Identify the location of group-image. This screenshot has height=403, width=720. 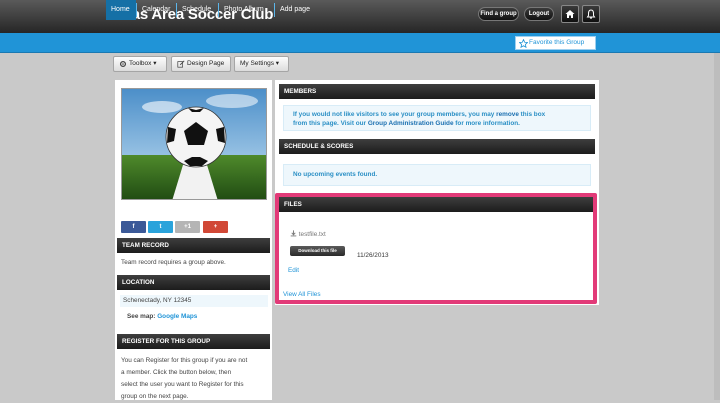
(194, 144).